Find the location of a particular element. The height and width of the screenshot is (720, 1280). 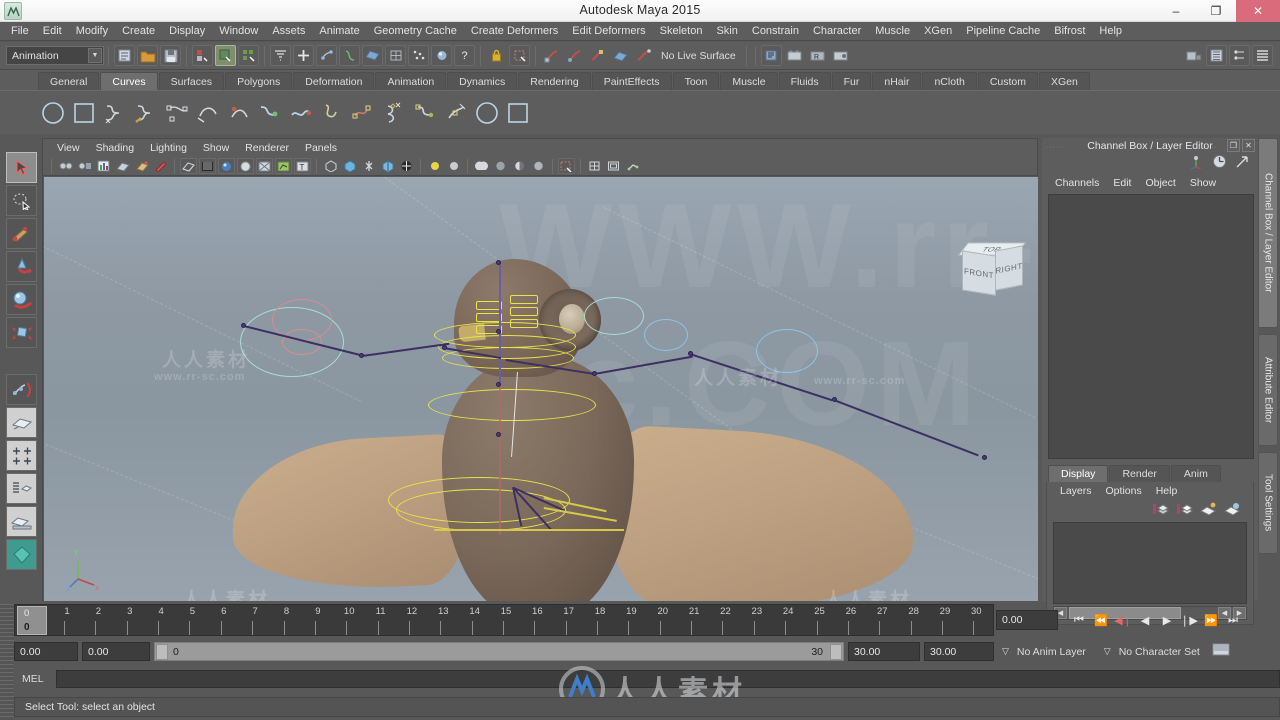

attribute-arrow-icon is located at coordinates (1242, 164).